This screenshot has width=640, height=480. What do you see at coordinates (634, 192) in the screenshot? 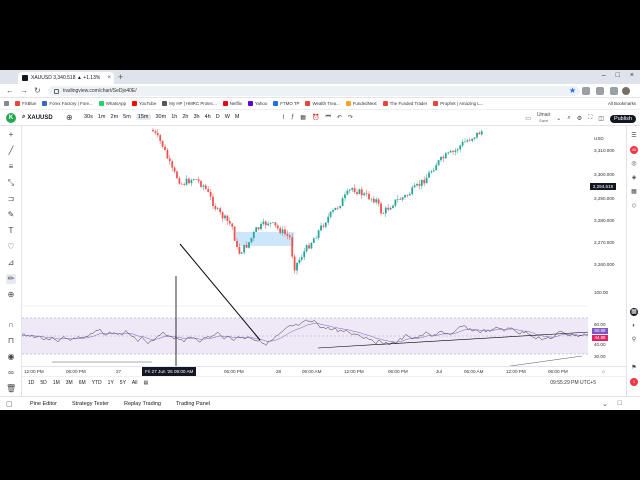
I see `calendar-icon: ▦` at bounding box center [634, 192].